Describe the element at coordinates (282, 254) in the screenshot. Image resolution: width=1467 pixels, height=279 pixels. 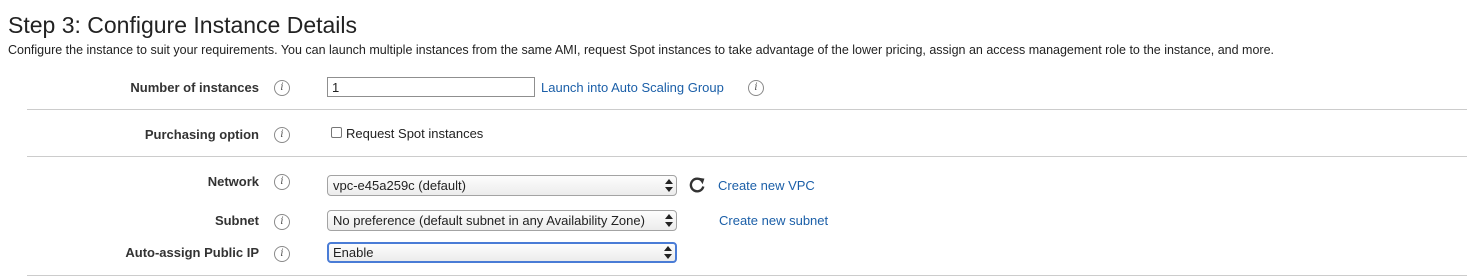
I see `info-icon: i` at that location.